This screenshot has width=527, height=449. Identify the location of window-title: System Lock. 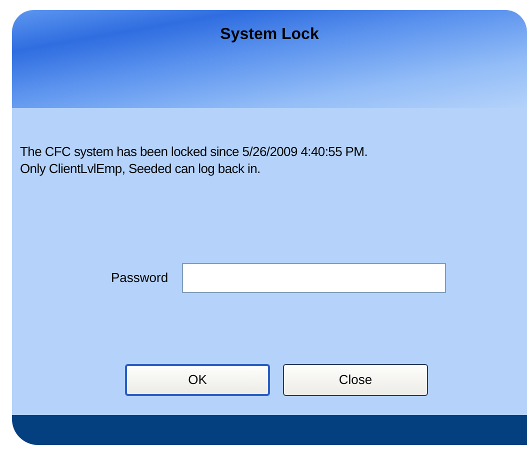
(269, 35).